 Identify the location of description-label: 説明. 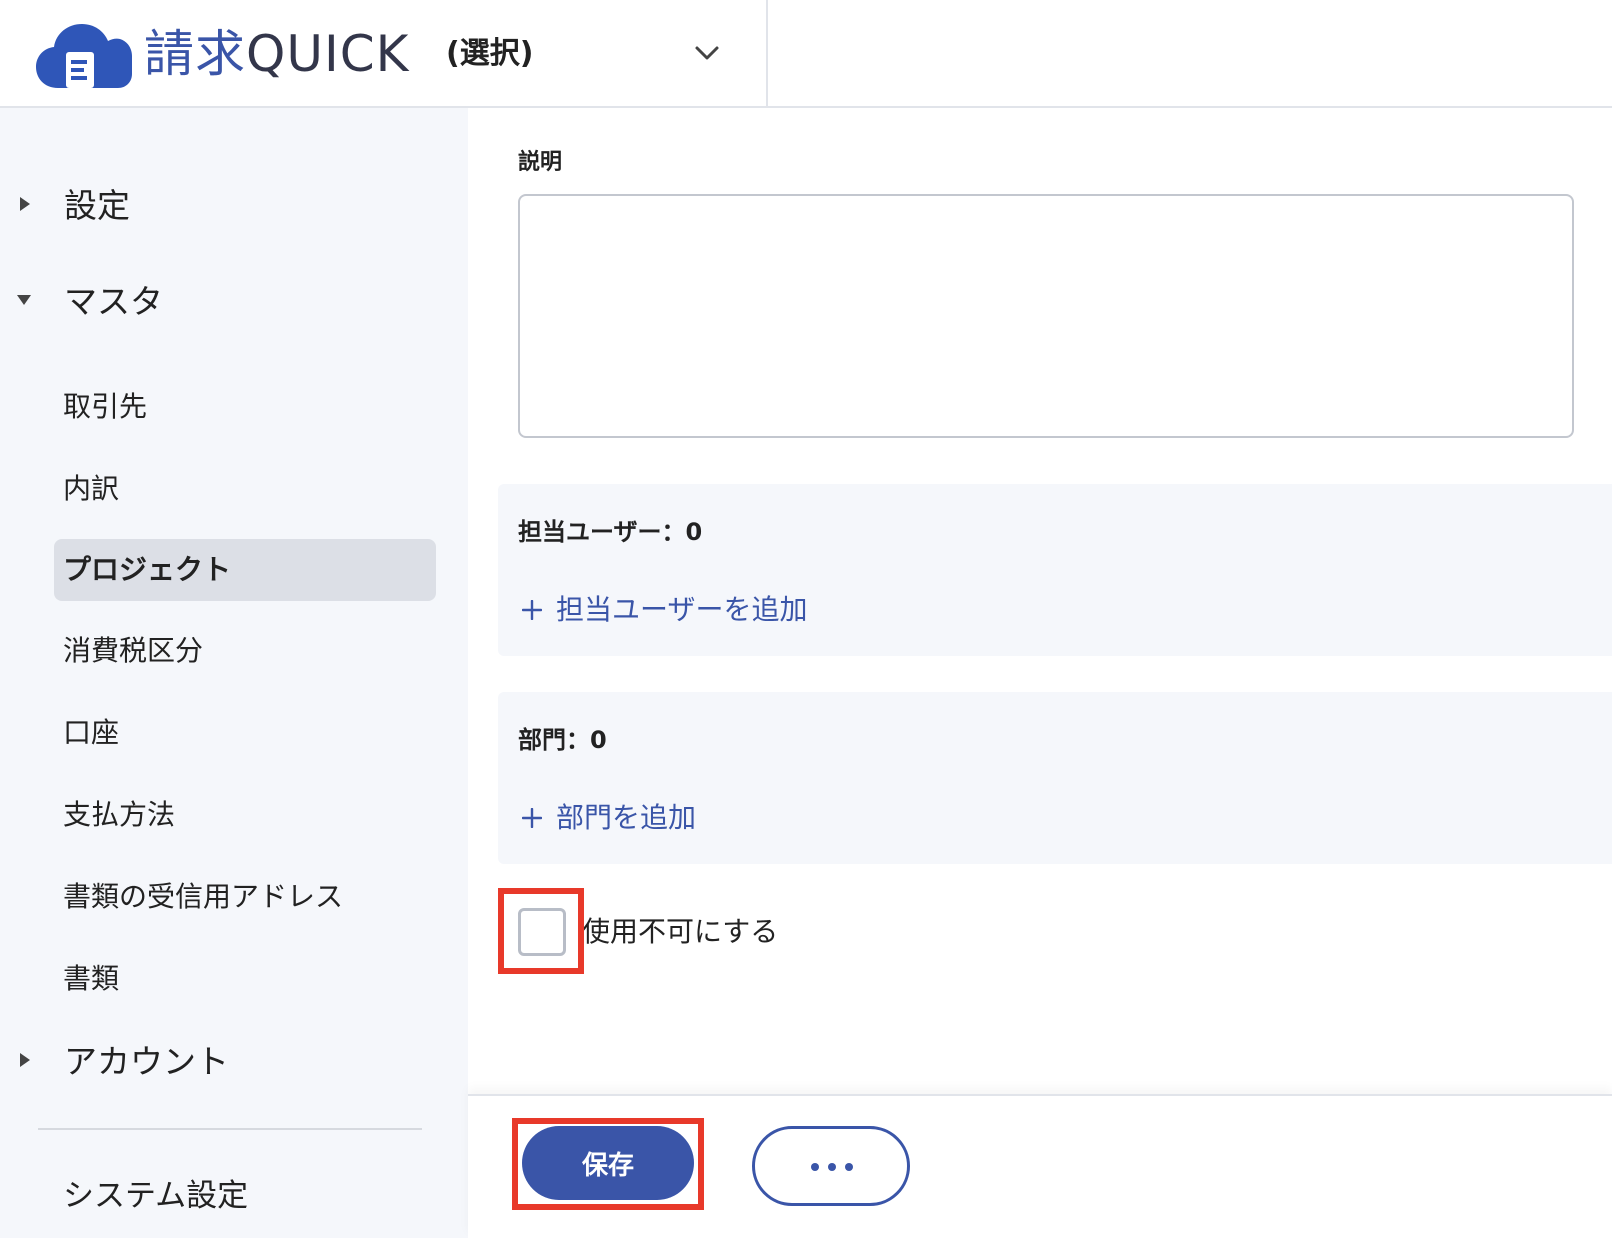
(540, 162).